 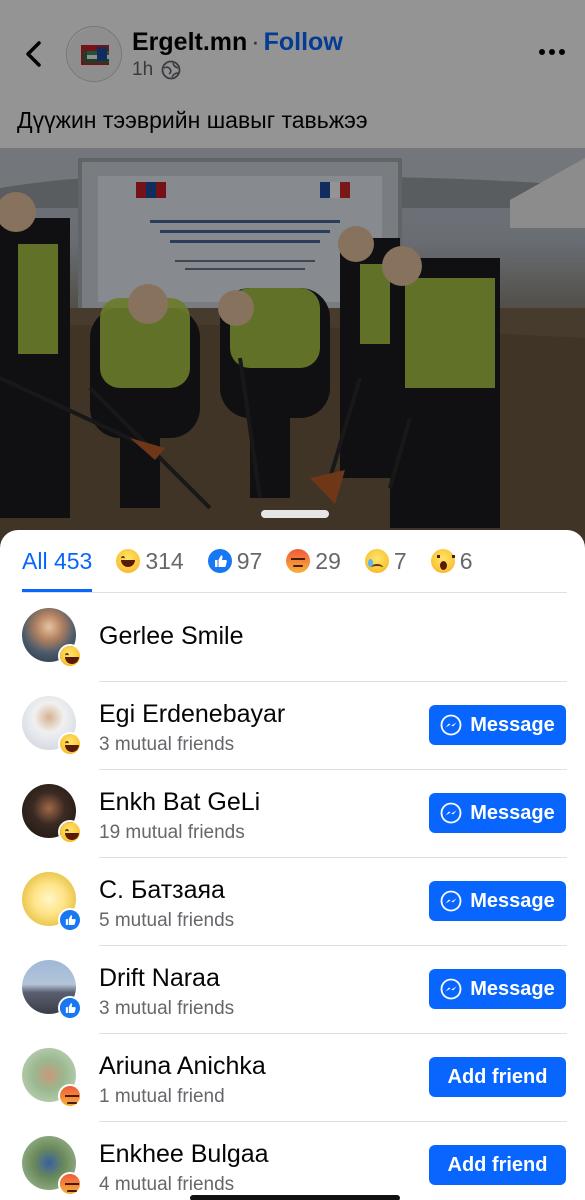 I want to click on sad-reaction-icon, so click(x=376, y=561).